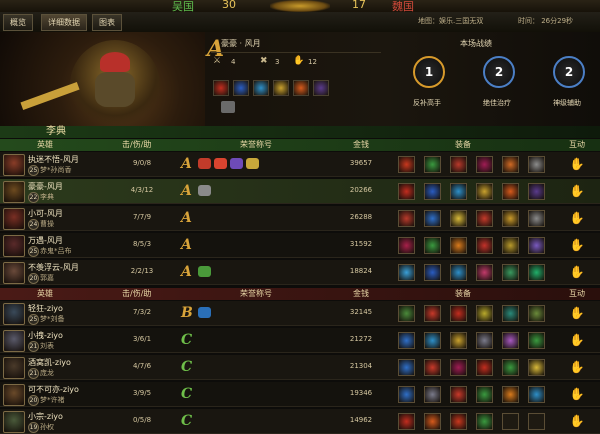 Image resolution: width=600 pixels, height=434 pixels. What do you see at coordinates (300, 218) in the screenshot?
I see `player-row: 小可-风月 24 曹操 7/7/9 A 26288 ✋` at bounding box center [300, 218].